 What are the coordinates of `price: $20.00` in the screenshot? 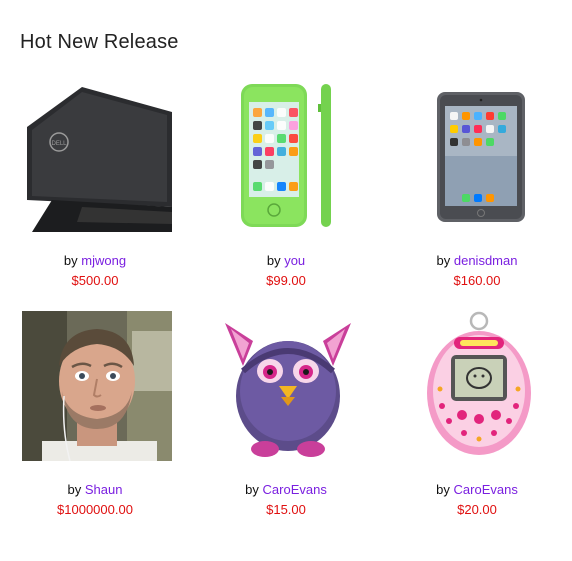 It's located at (477, 509).